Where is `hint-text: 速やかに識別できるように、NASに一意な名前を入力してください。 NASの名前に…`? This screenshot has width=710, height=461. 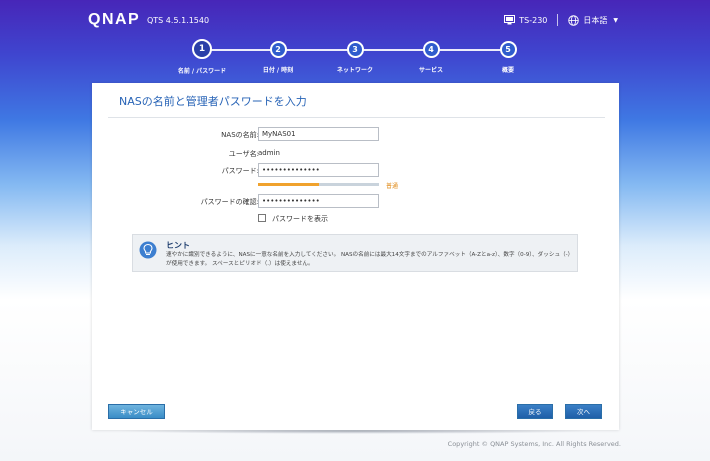 hint-text: 速やかに識別できるように、NASに一意な名前を入力してください。 NASの名前に… is located at coordinates (370, 259).